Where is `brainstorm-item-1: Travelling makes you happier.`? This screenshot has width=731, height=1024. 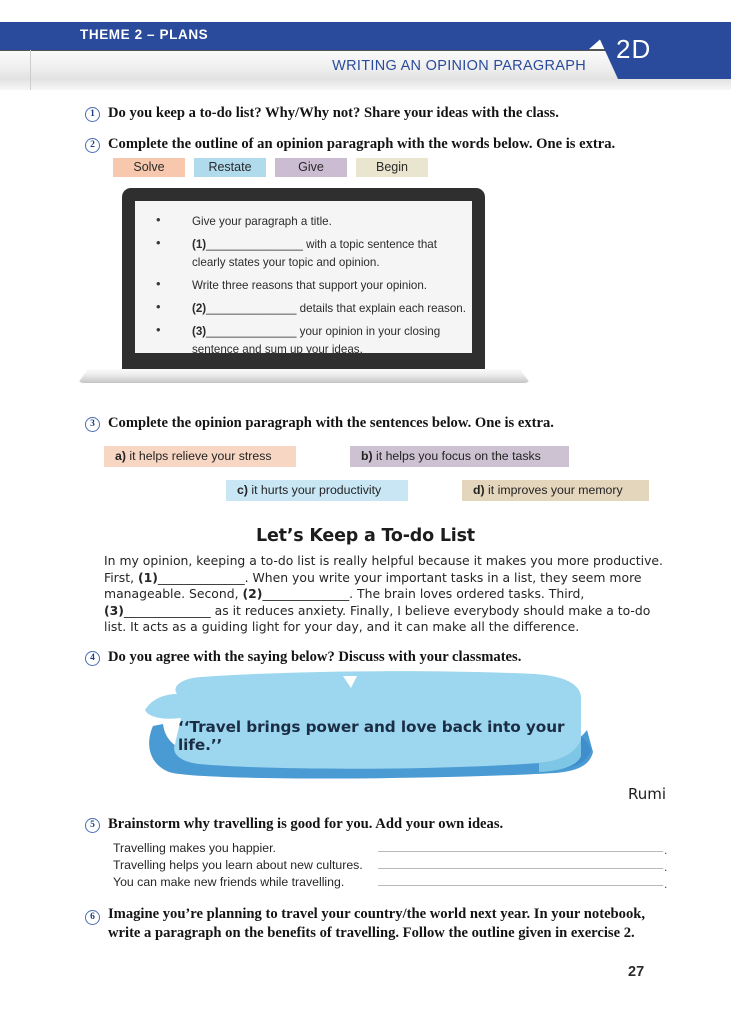
brainstorm-item-1: Travelling makes you happier. is located at coordinates (194, 848).